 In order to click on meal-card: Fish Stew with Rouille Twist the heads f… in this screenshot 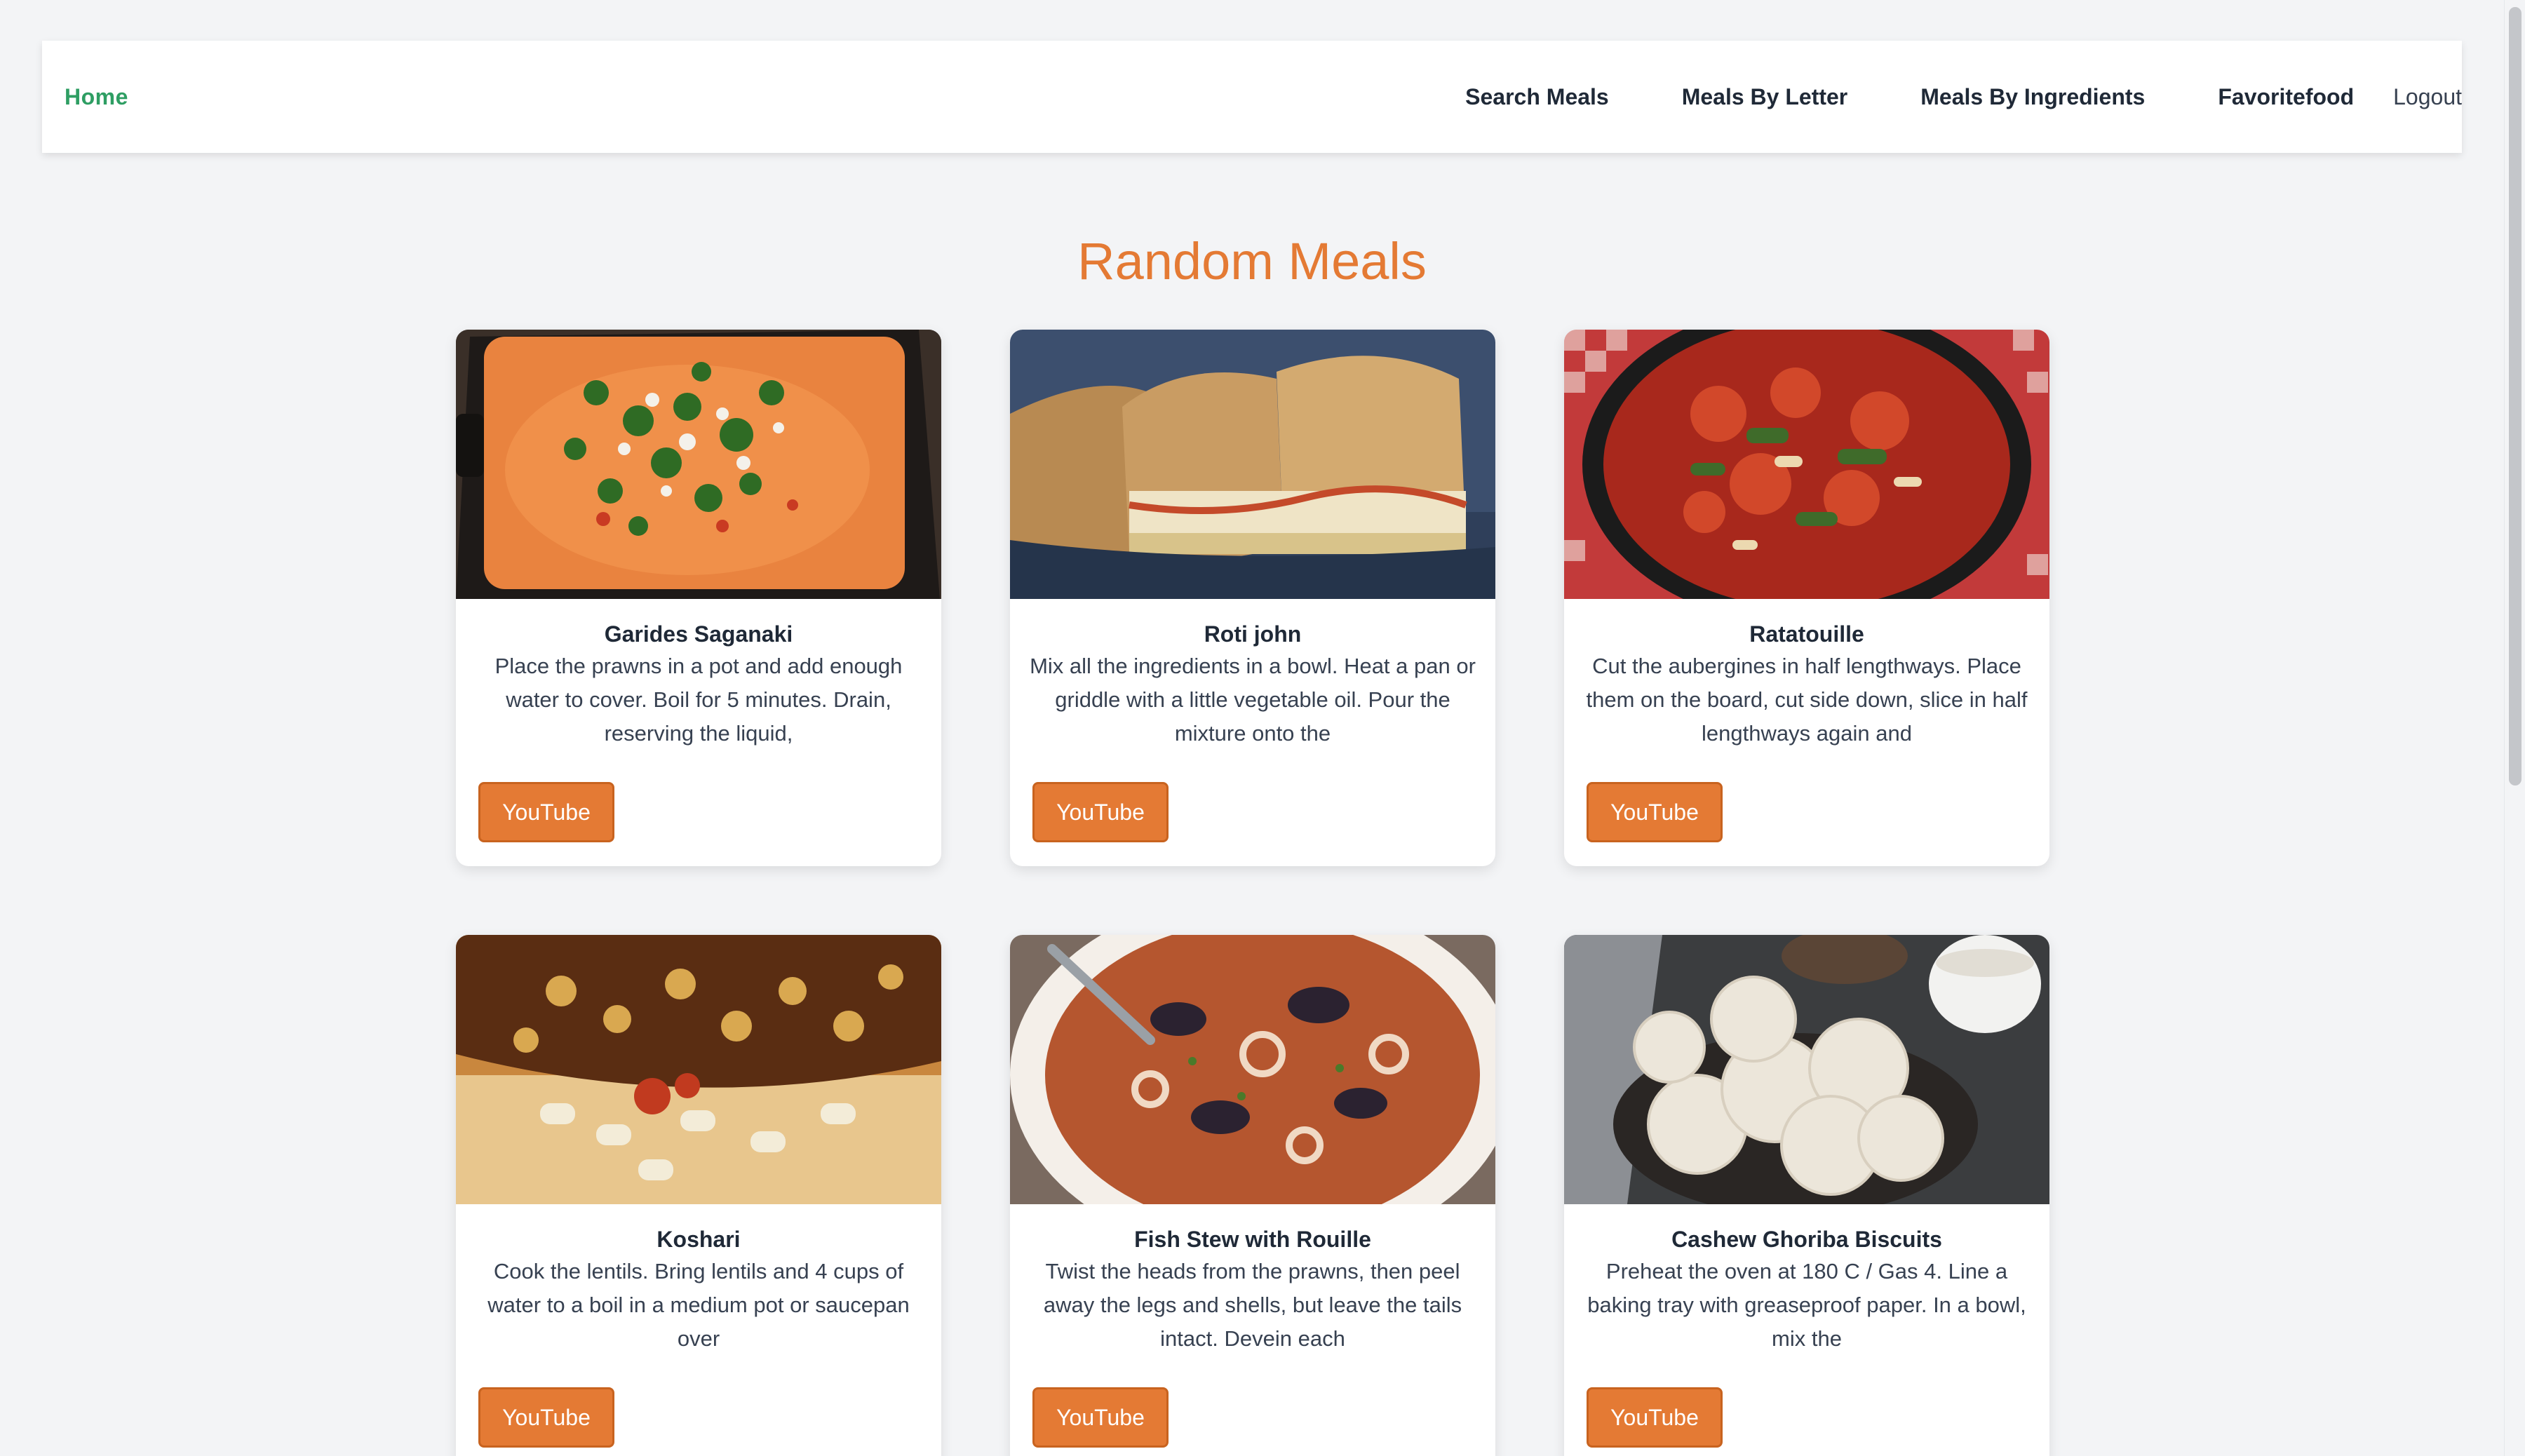, I will do `click(1252, 1195)`.